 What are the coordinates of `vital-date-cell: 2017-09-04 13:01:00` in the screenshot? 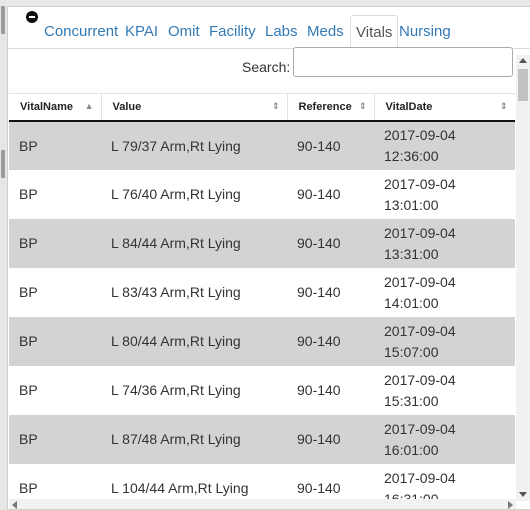 It's located at (444, 194).